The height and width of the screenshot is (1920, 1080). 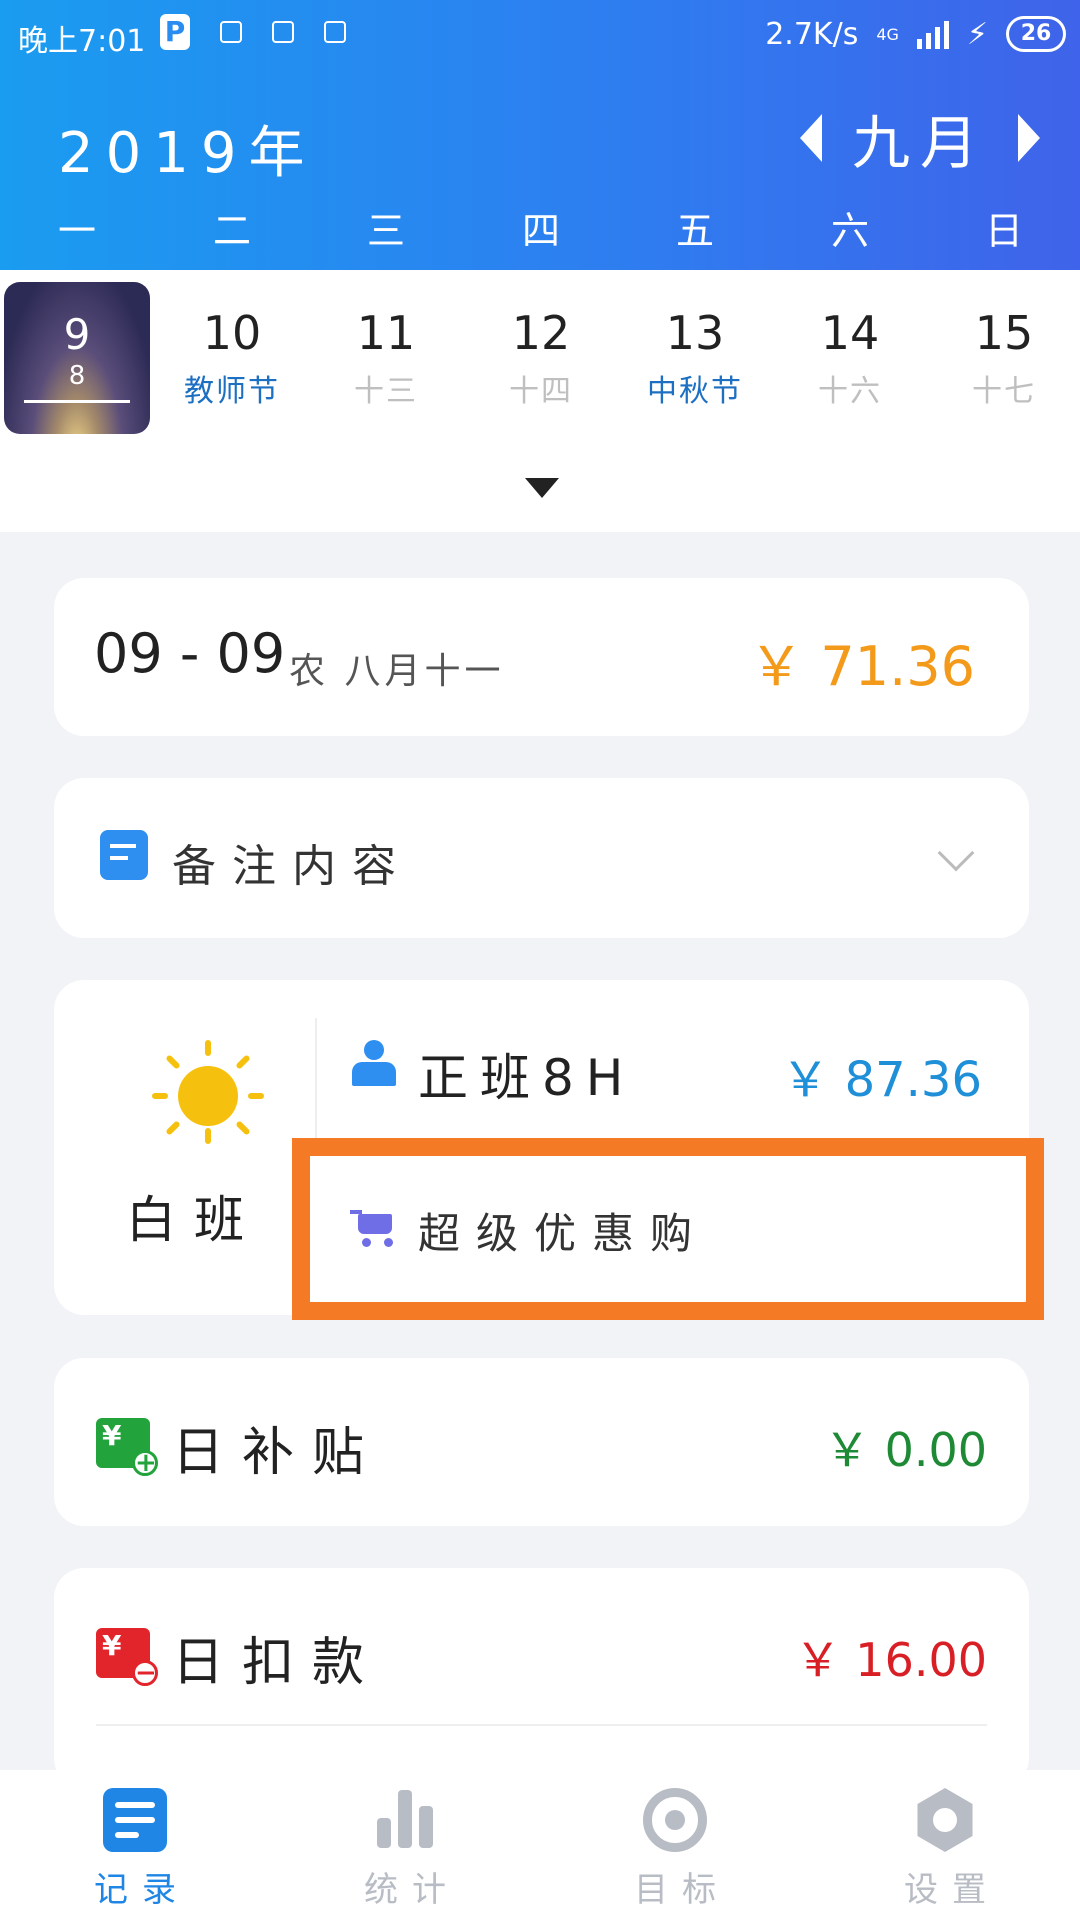 What do you see at coordinates (695, 391) in the screenshot?
I see `day-lunar: 中秋节` at bounding box center [695, 391].